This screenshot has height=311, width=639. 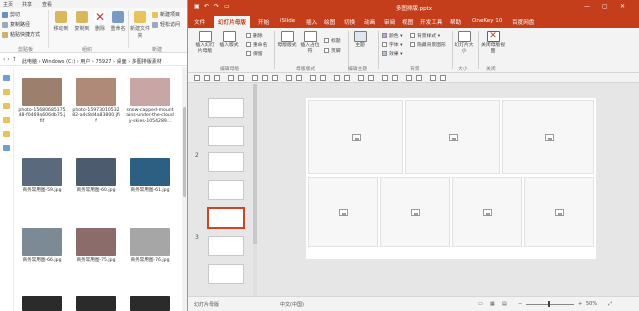 What do you see at coordinates (487, 21) in the screenshot?
I see `ribbon-tab: OneKey 10` at bounding box center [487, 21].